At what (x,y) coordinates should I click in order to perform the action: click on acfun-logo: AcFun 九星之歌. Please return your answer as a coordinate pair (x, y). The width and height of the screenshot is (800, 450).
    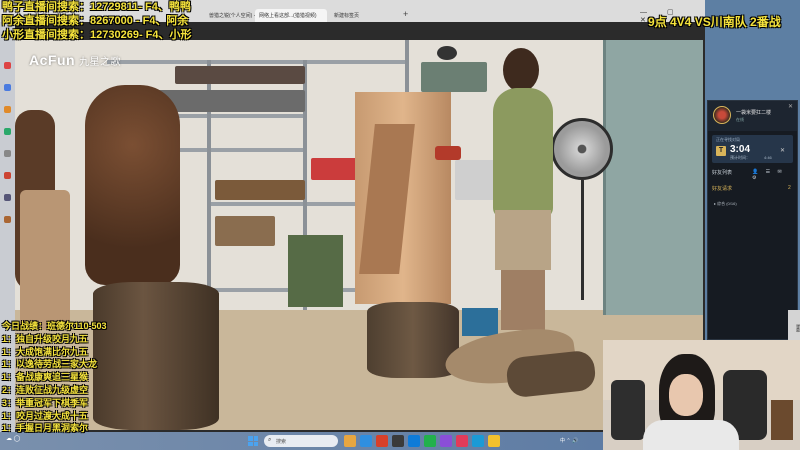
    Looking at the image, I should click on (75, 60).